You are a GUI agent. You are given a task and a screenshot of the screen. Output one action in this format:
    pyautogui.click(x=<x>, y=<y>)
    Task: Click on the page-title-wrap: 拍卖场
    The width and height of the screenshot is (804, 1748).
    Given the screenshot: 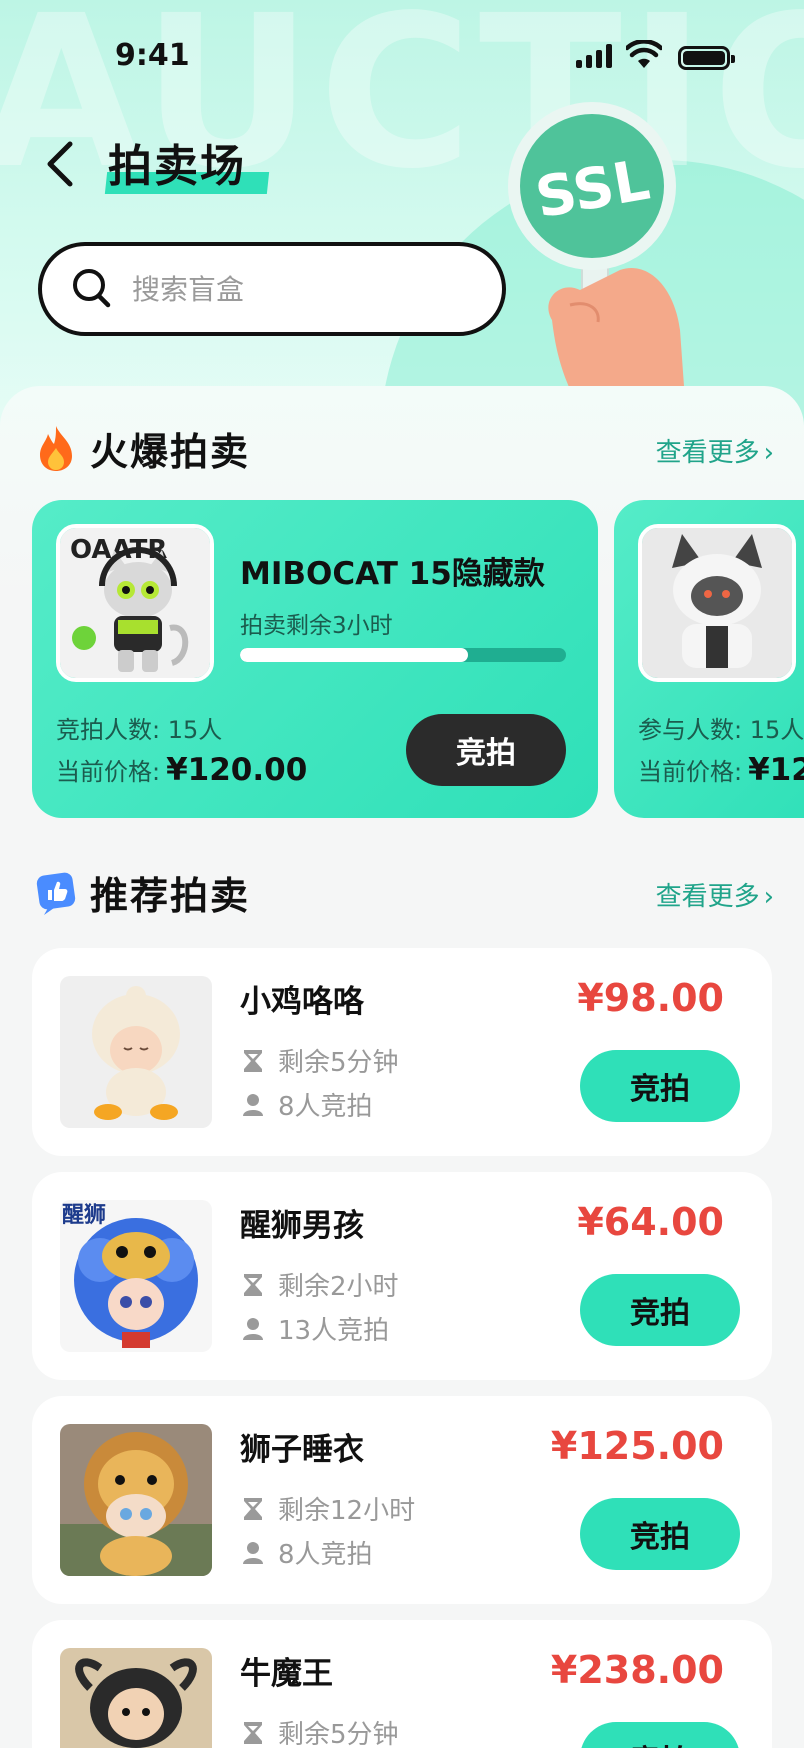 What is the action you would take?
    pyautogui.click(x=187, y=162)
    